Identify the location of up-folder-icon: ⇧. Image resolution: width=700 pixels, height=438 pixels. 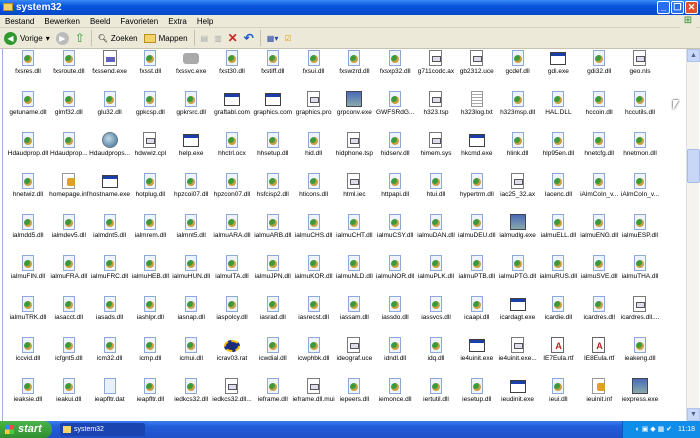
(80, 38).